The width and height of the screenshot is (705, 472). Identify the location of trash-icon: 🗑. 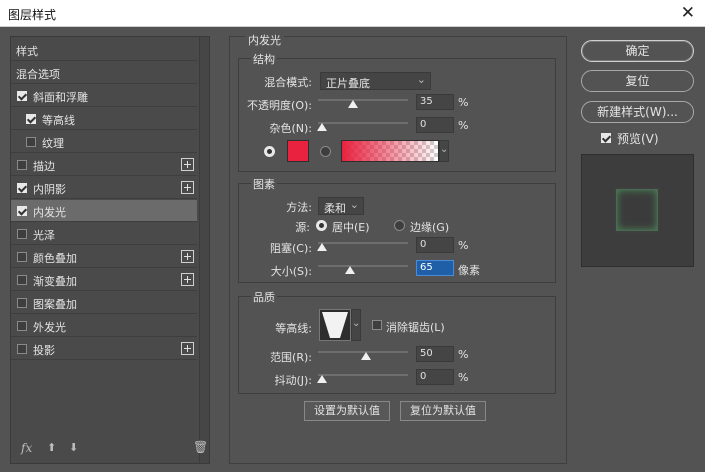
(200, 447).